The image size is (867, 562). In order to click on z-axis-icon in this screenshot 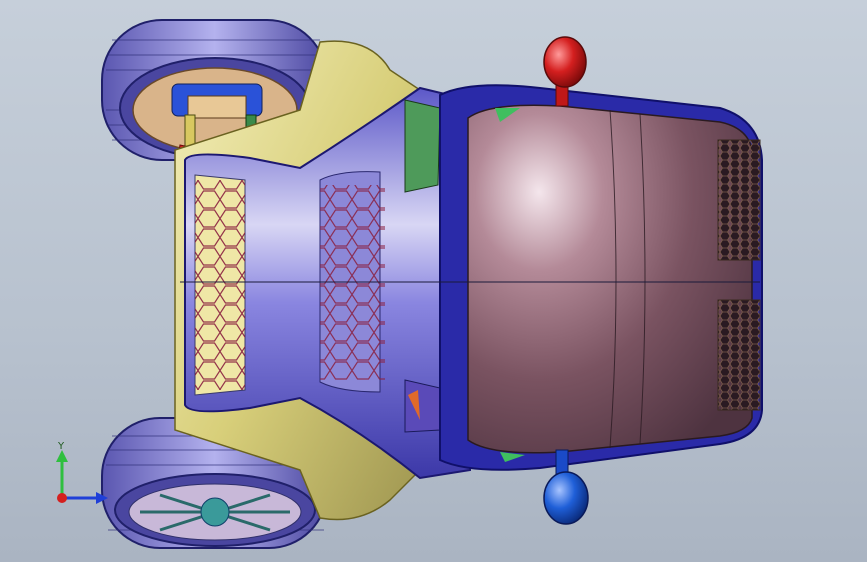, I will do `click(62, 498)`.